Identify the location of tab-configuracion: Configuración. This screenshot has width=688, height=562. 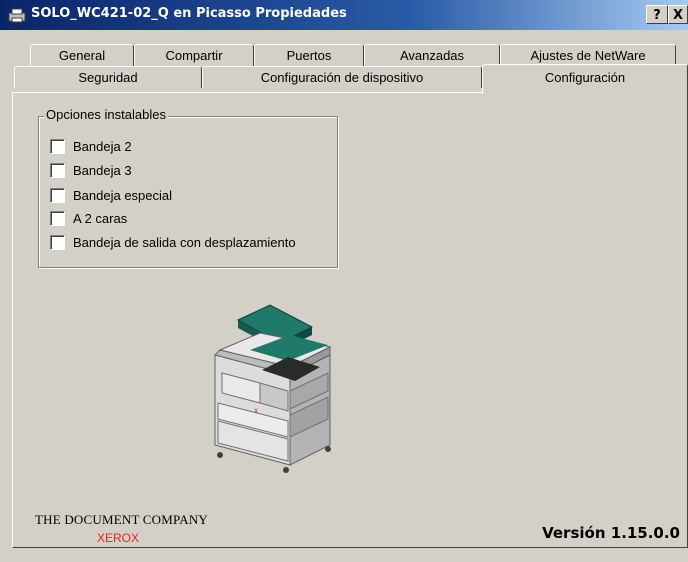
(585, 79).